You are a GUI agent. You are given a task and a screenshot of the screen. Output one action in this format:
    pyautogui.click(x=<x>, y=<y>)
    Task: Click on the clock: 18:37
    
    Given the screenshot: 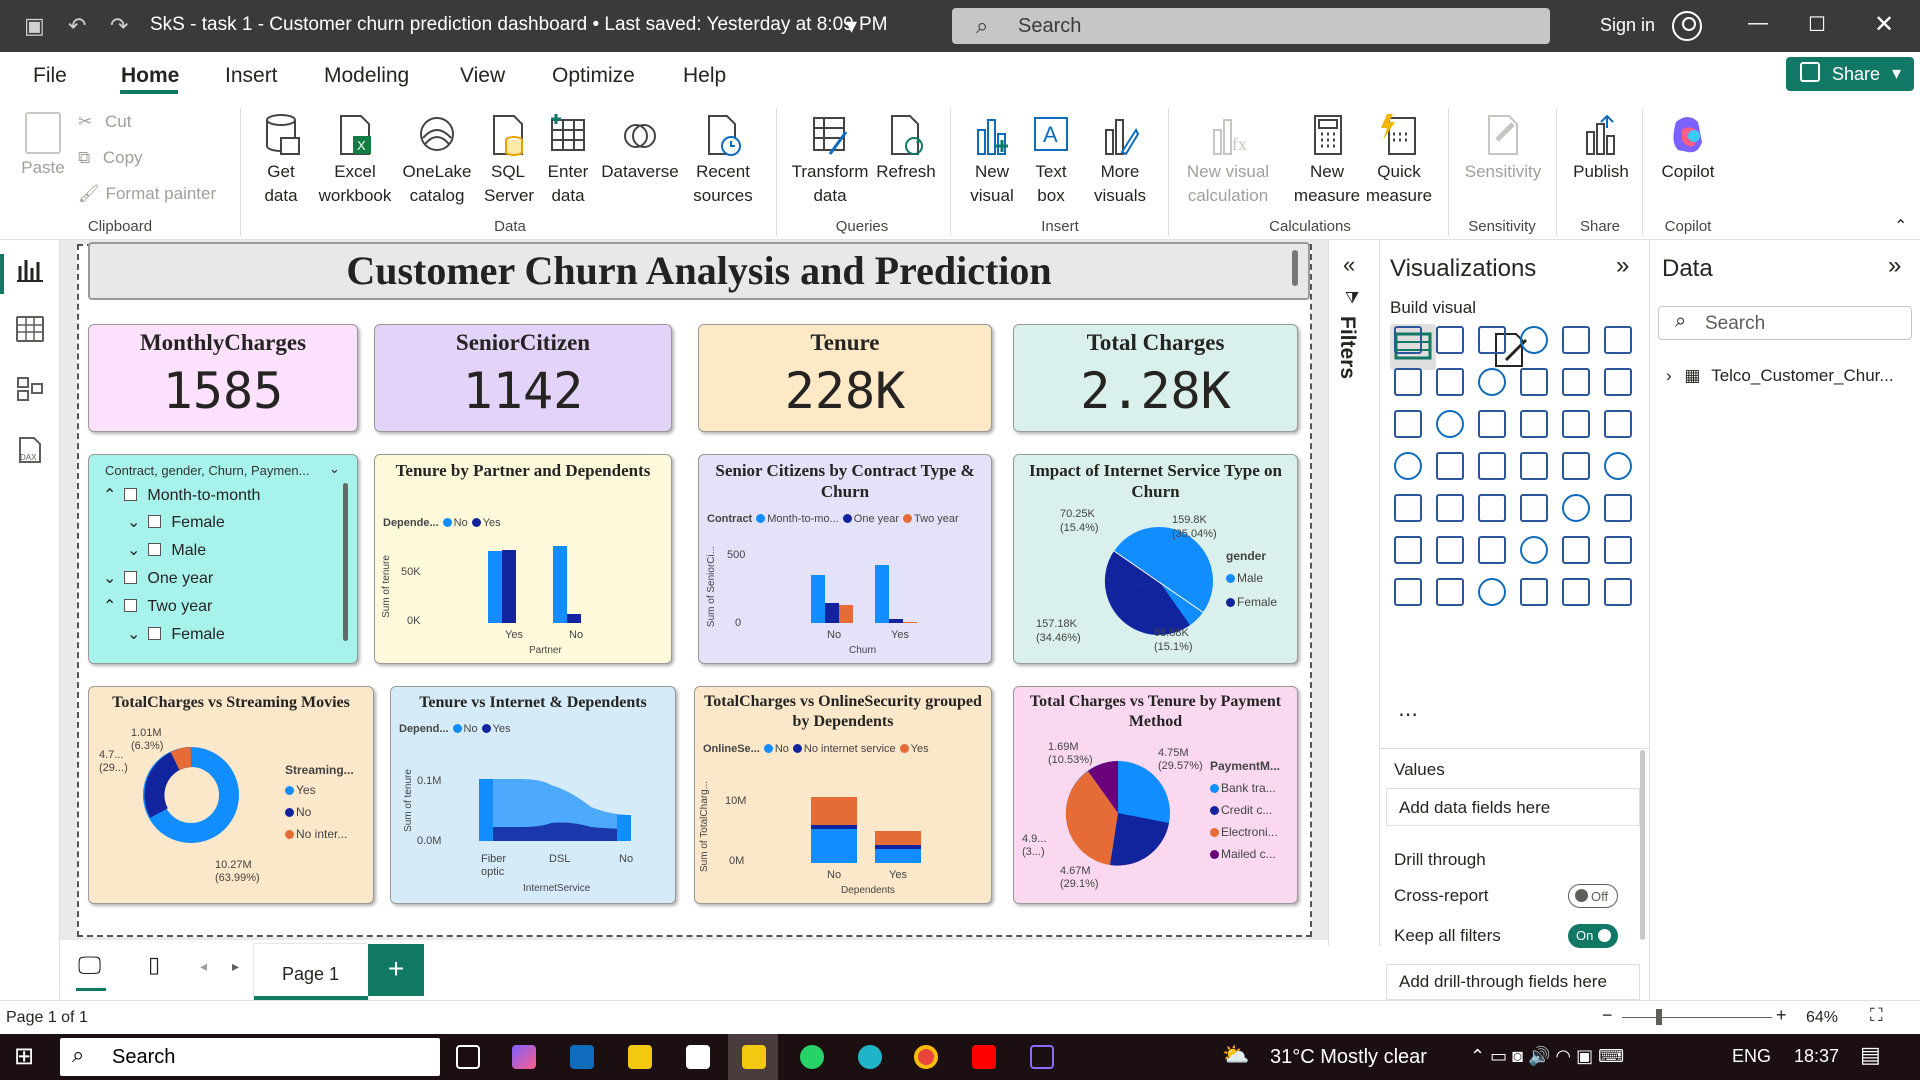 What is the action you would take?
    pyautogui.click(x=1816, y=1056)
    